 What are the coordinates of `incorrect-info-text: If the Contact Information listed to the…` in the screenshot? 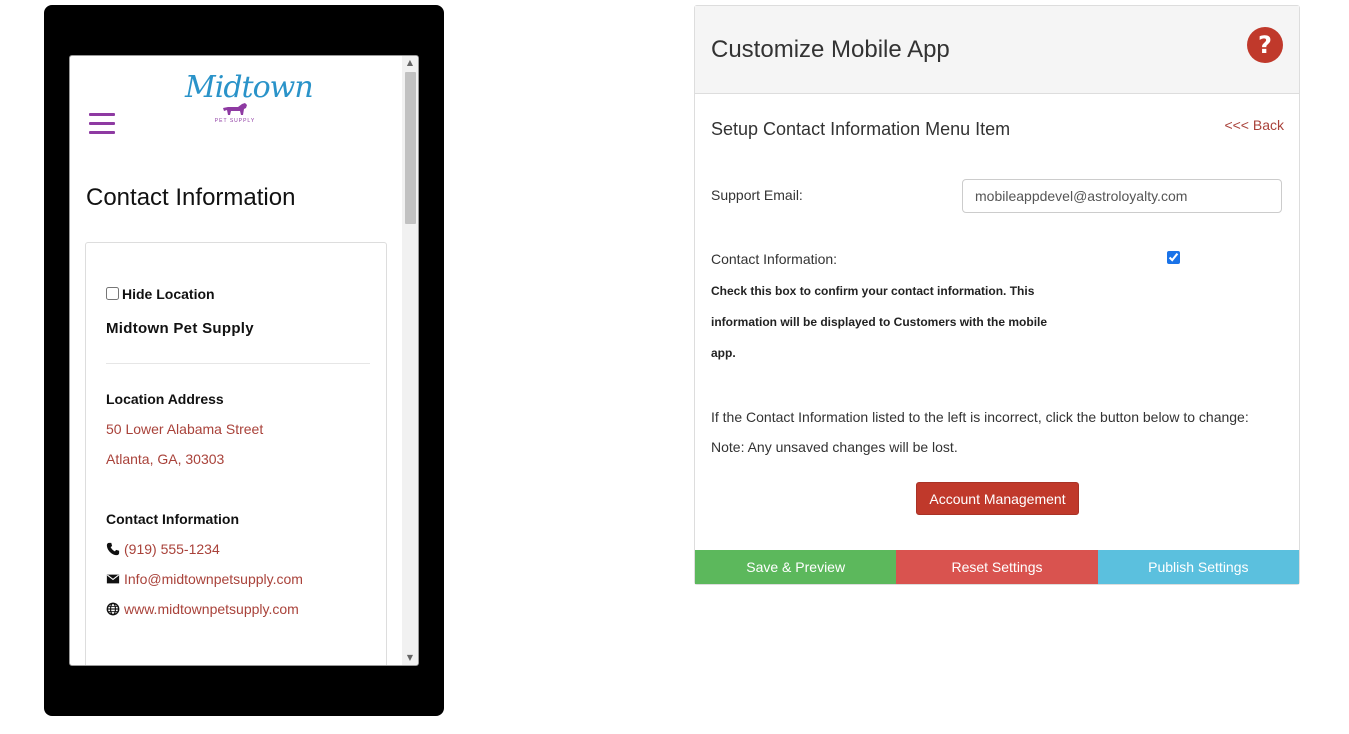 It's located at (980, 417).